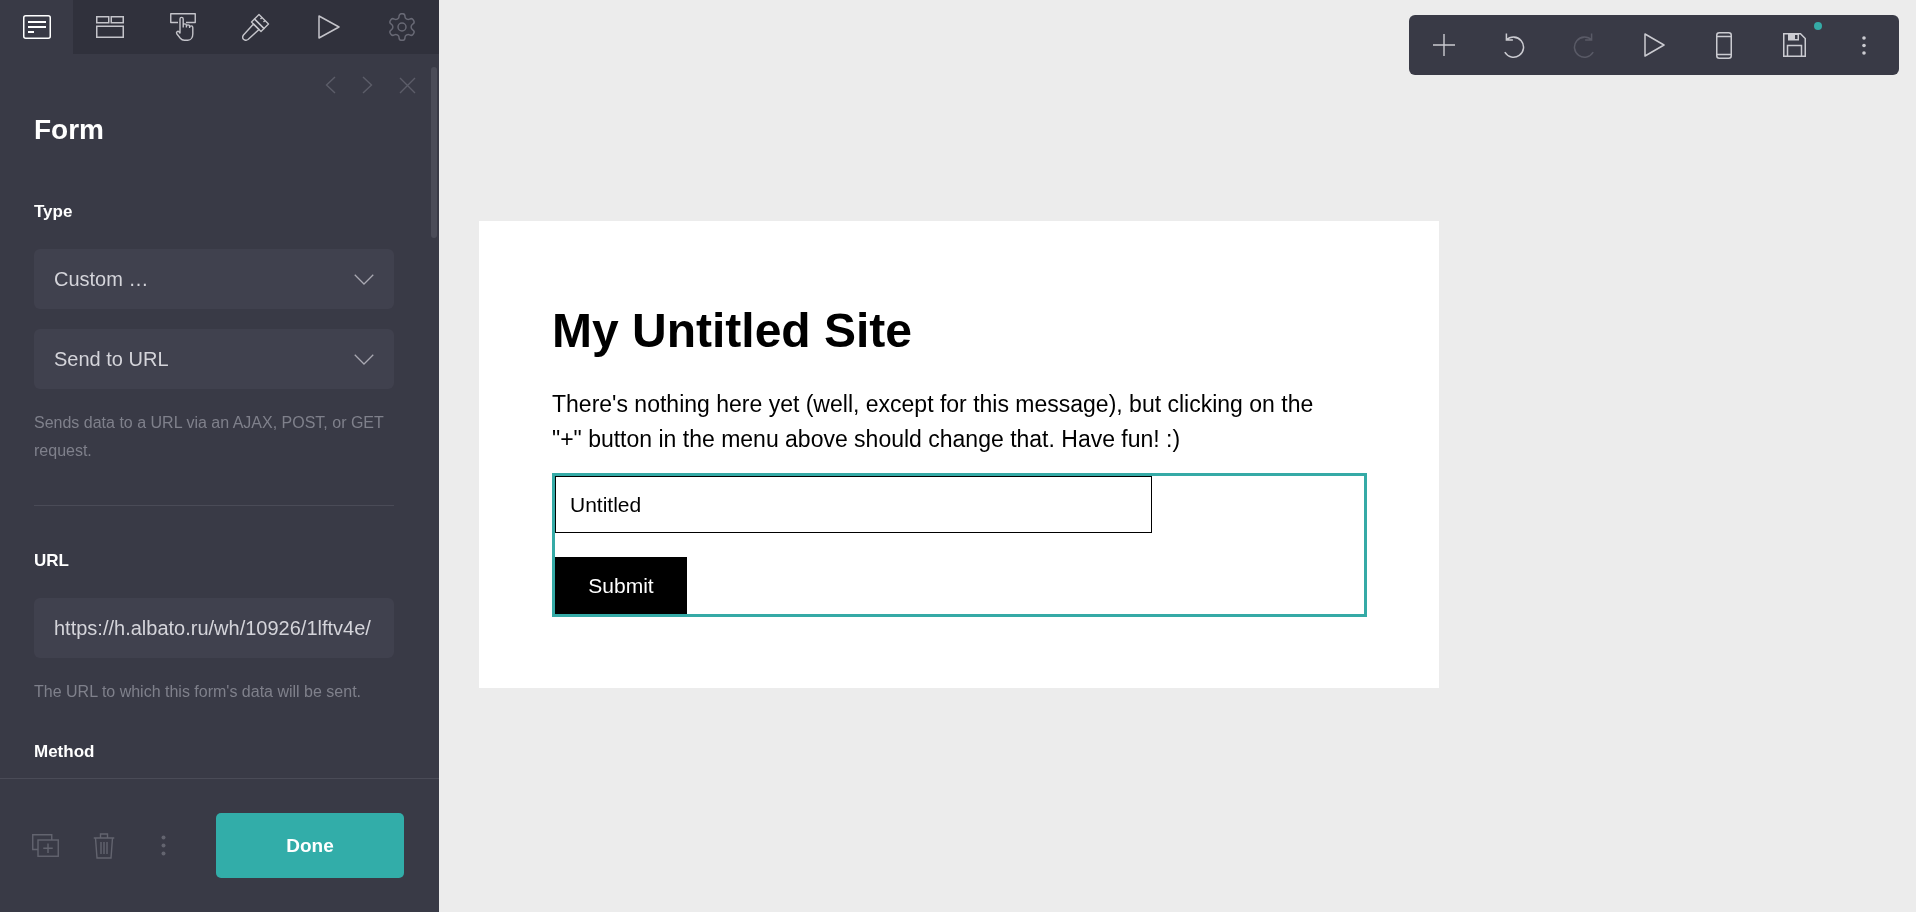 The image size is (1916, 912). I want to click on help-text: The URL to which this form's data will be sent., so click(198, 692).